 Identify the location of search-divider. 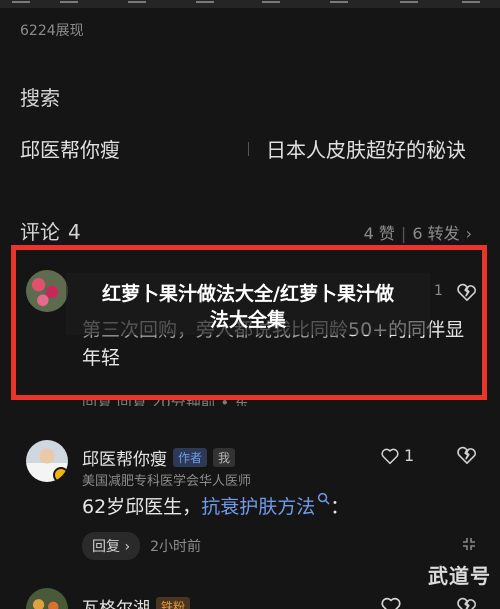
(248, 149).